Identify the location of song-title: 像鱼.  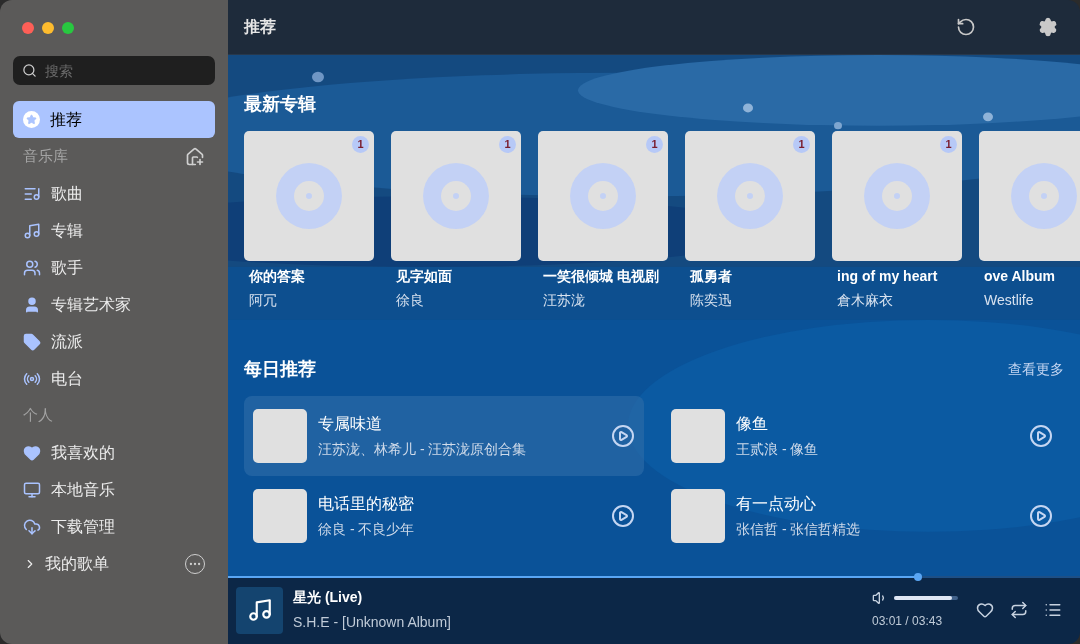
(752, 424).